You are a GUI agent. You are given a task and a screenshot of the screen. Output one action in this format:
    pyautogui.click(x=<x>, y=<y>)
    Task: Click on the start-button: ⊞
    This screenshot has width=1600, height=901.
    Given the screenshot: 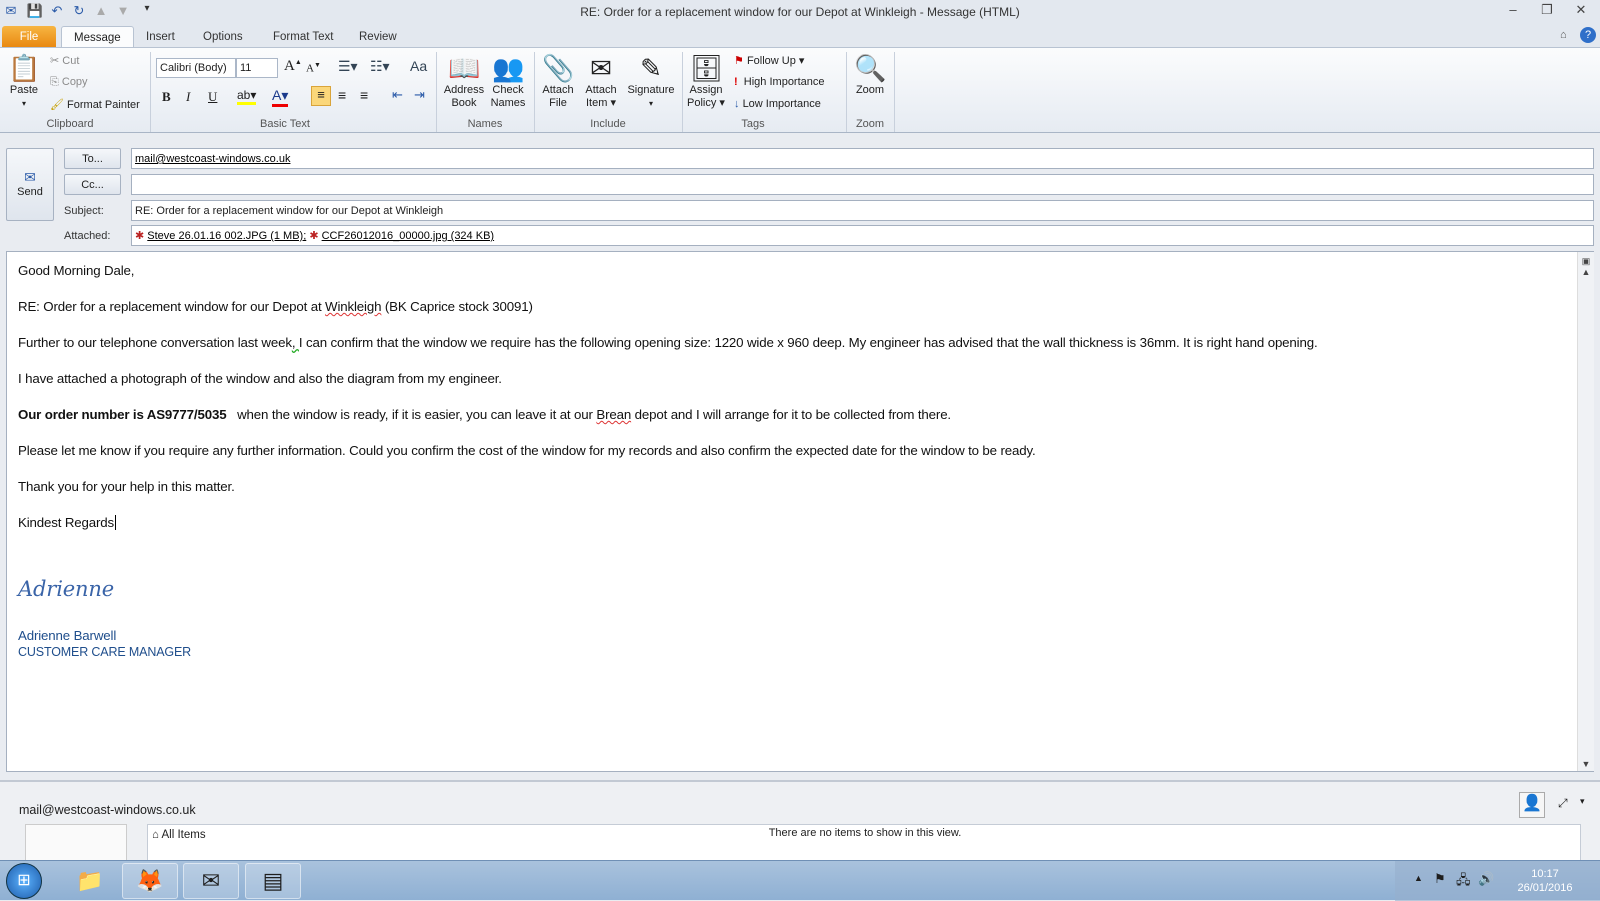 What is the action you would take?
    pyautogui.click(x=24, y=881)
    